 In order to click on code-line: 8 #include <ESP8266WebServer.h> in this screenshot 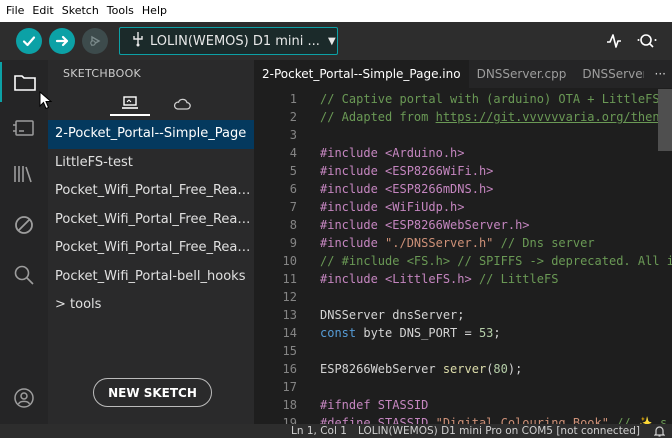, I will do `click(463, 225)`.